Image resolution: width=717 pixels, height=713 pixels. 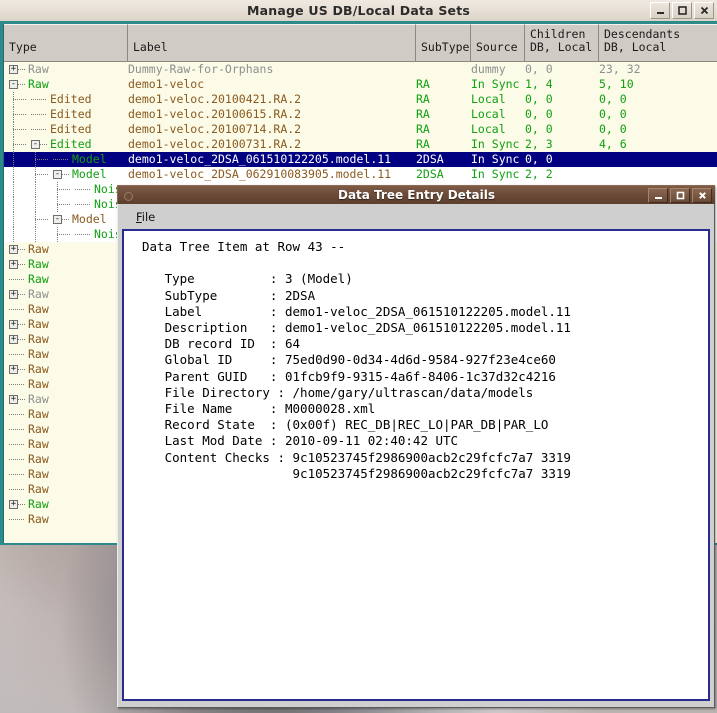 I want to click on cell-type: - Edited, so click(x=66, y=144).